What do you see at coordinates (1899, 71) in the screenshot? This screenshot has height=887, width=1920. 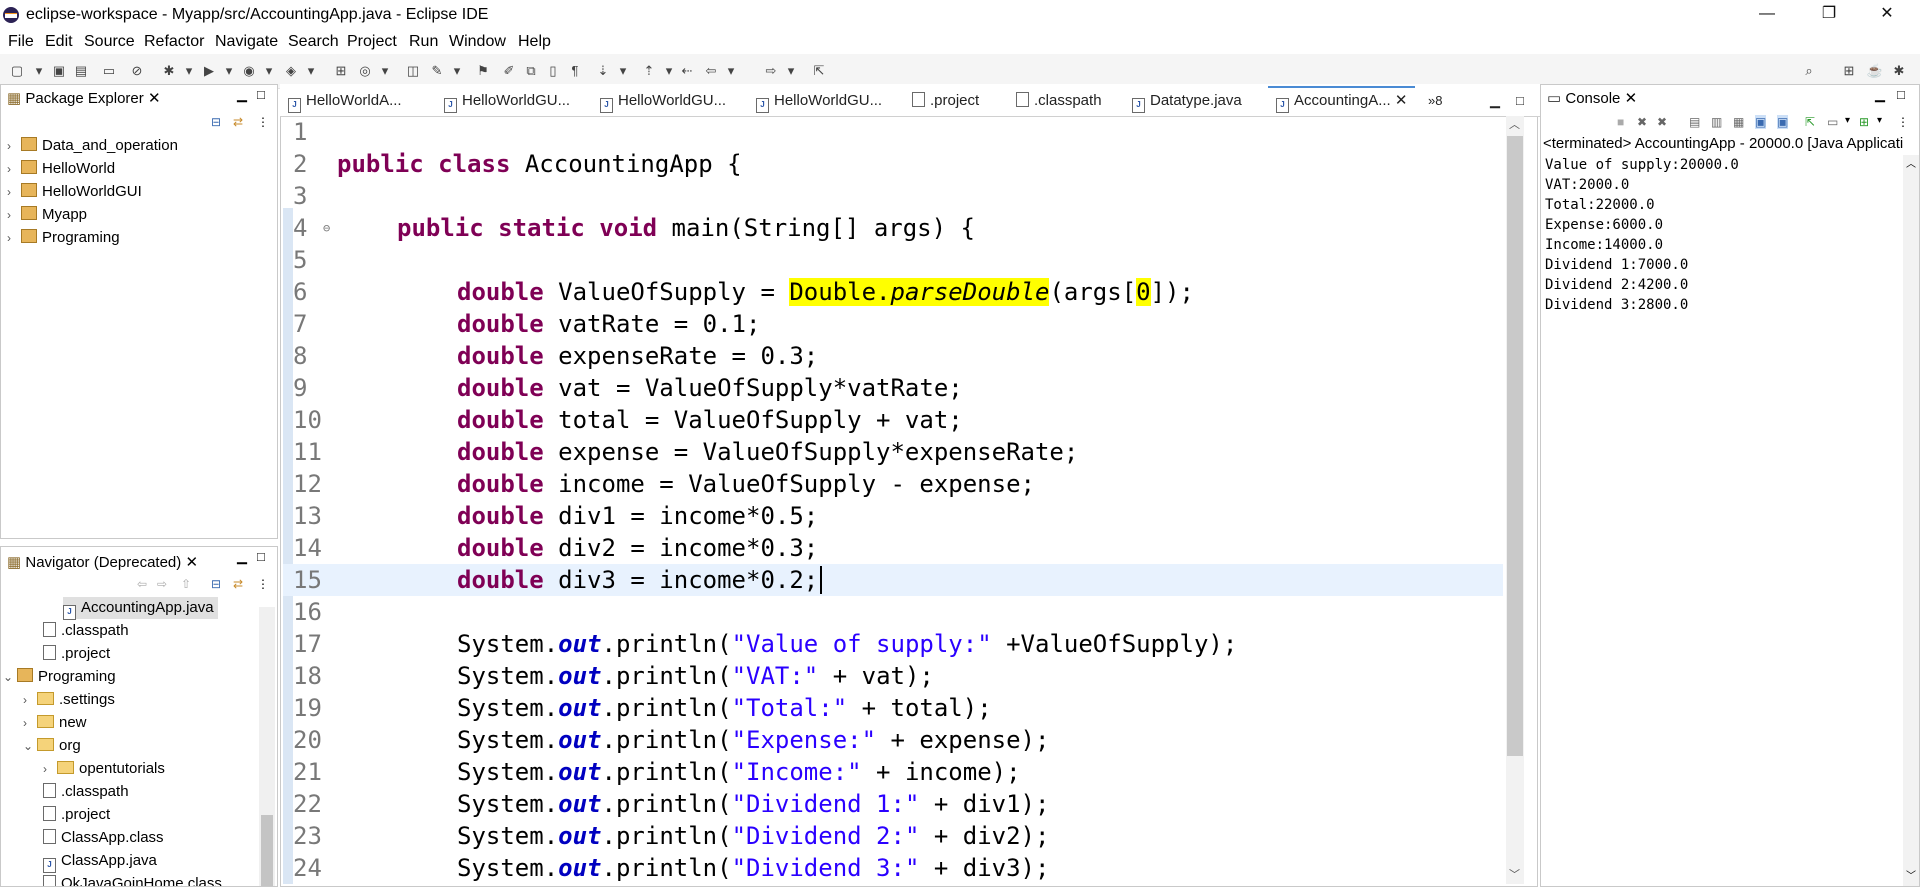 I see `debug-perspective-icon: ✱` at bounding box center [1899, 71].